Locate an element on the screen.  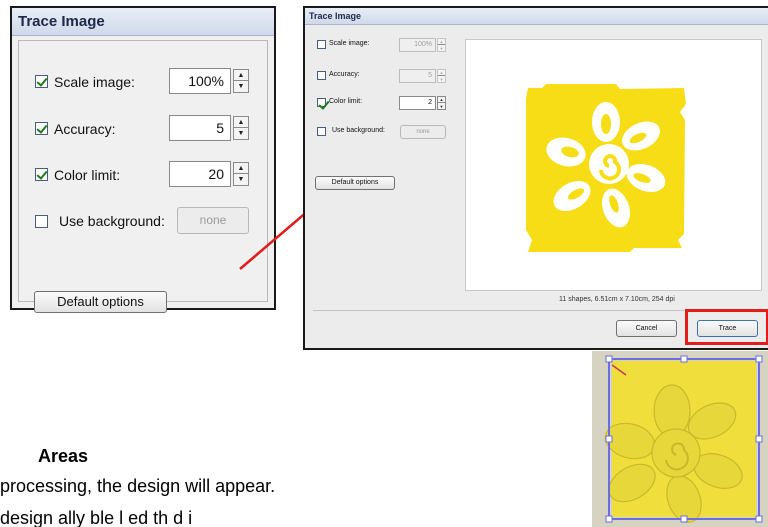
section-heading: Areas is located at coordinates (63, 456).